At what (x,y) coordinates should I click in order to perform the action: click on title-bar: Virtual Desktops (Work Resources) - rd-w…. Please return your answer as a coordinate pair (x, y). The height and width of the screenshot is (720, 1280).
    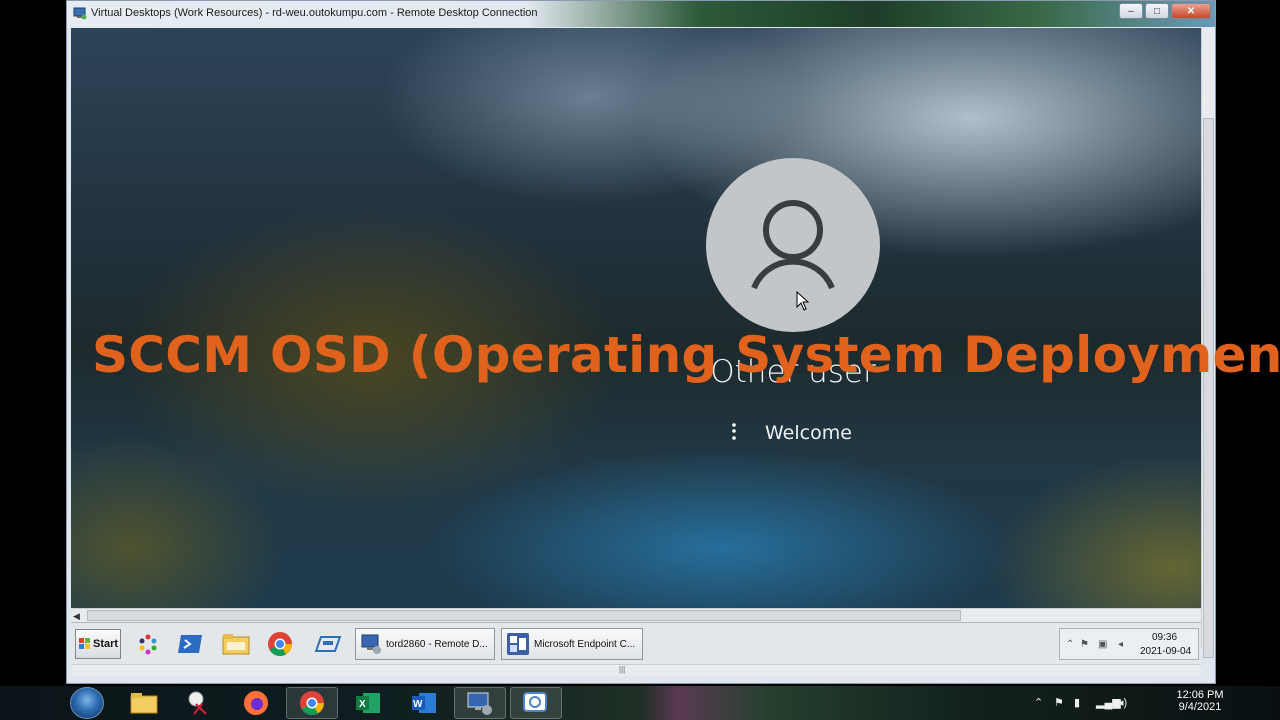
    Looking at the image, I should click on (641, 14).